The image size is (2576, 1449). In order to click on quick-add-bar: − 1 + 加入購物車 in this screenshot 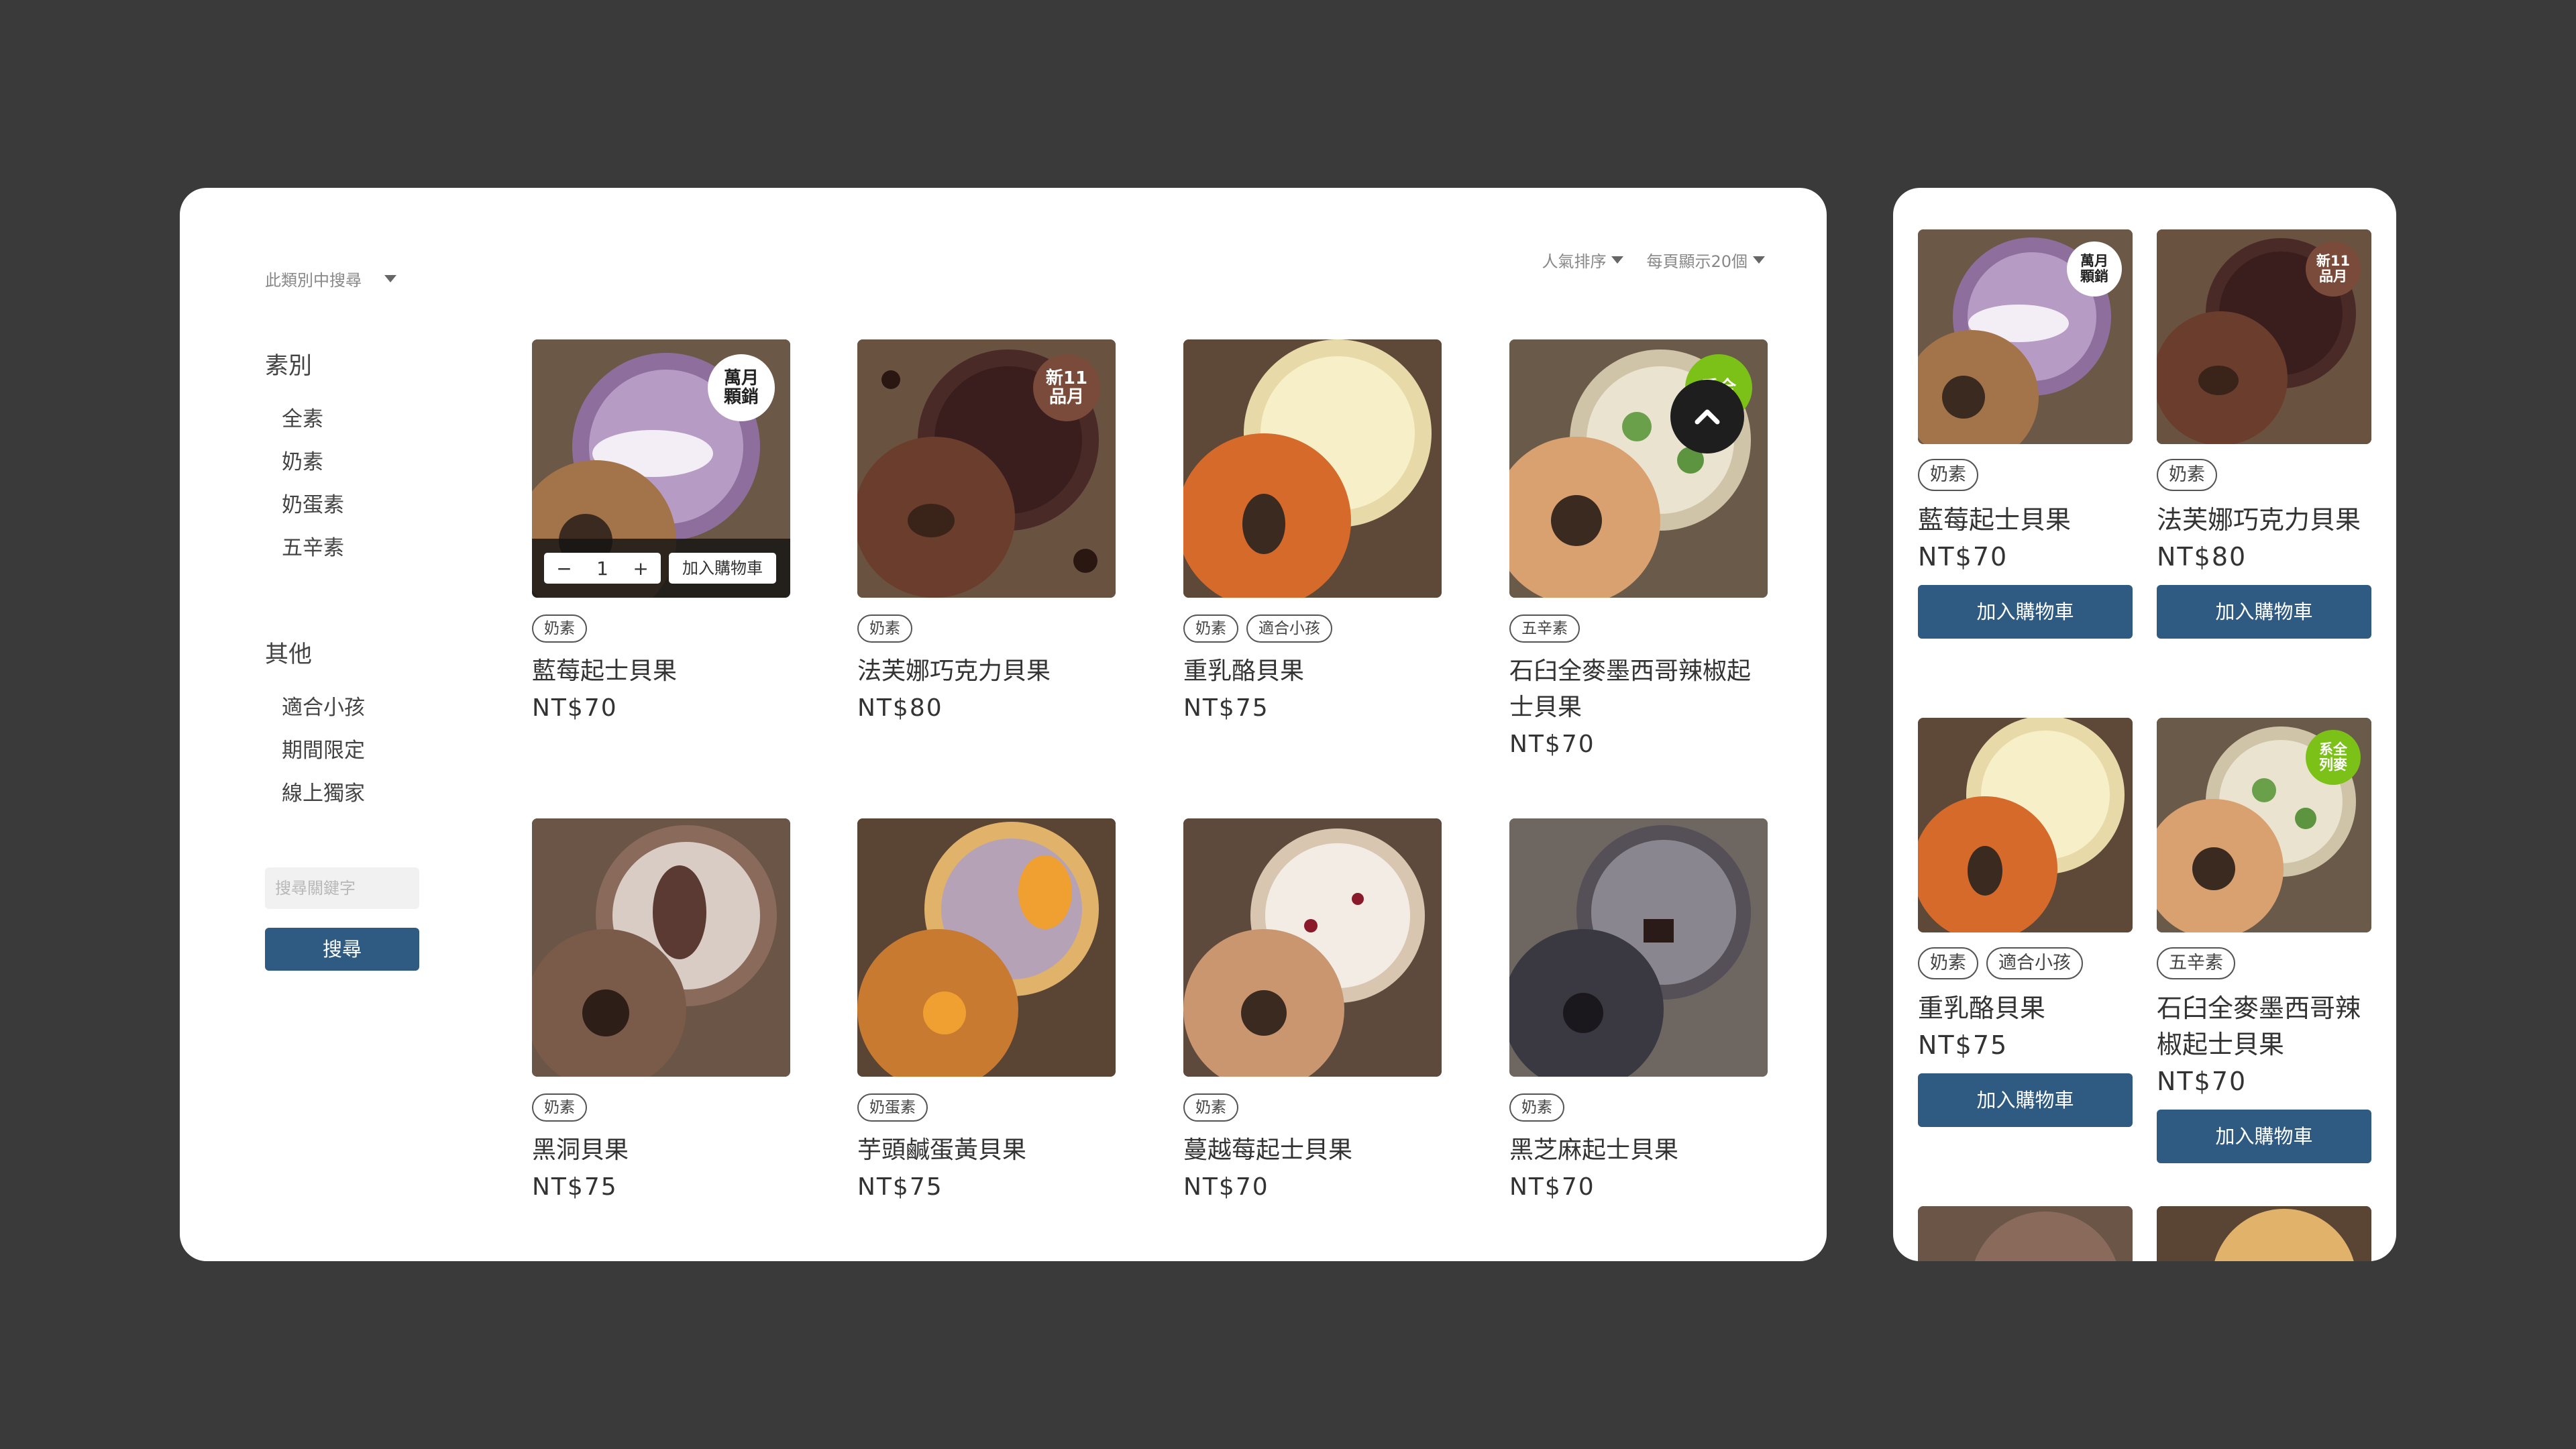, I will do `click(661, 568)`.